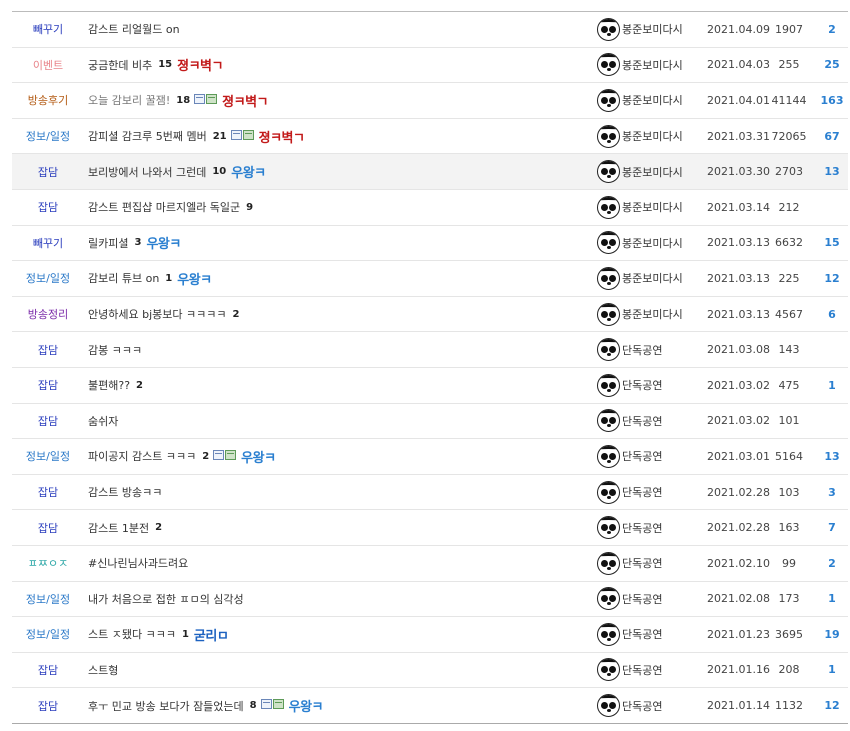 This screenshot has height=731, width=850. Describe the element at coordinates (430, 528) in the screenshot. I see `post-row: 잡담 감스트 1분전 2 단독공연 2021.02.28 163 7` at that location.